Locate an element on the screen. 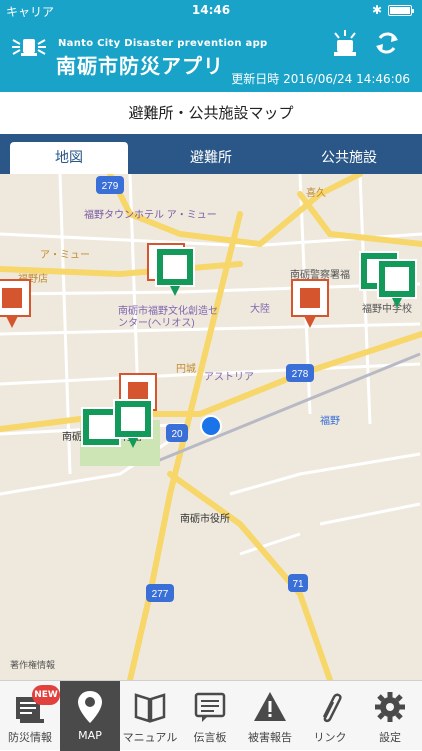 Image resolution: width=422 pixels, height=751 pixels. route-badge-278: 278 is located at coordinates (300, 373).